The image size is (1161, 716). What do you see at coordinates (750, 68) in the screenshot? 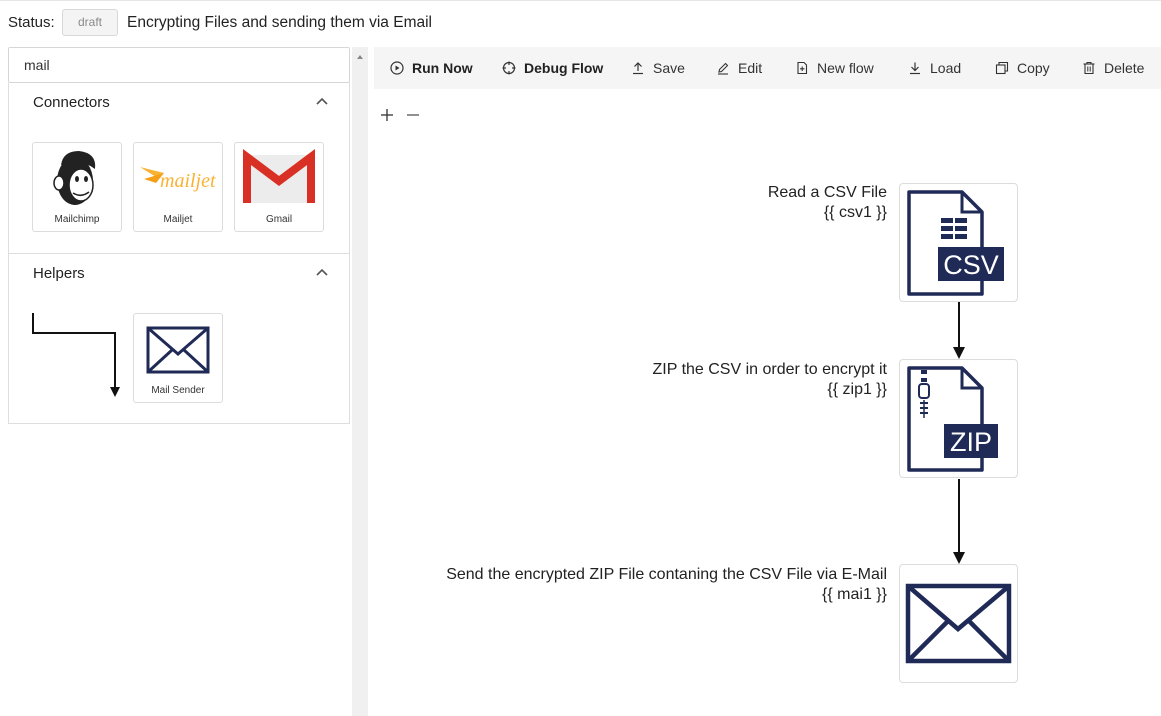
I see `edit-label: Edit` at bounding box center [750, 68].